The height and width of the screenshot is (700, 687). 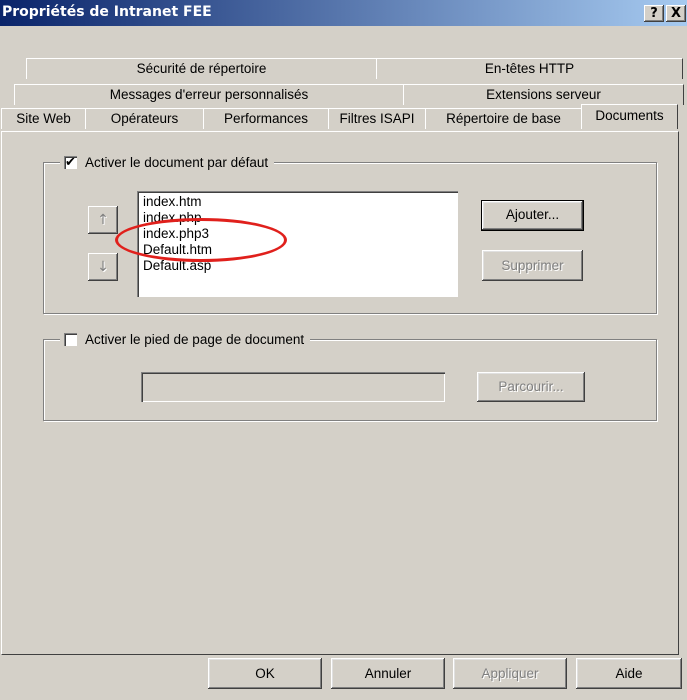 I want to click on list-item: index.htm, so click(x=297, y=202).